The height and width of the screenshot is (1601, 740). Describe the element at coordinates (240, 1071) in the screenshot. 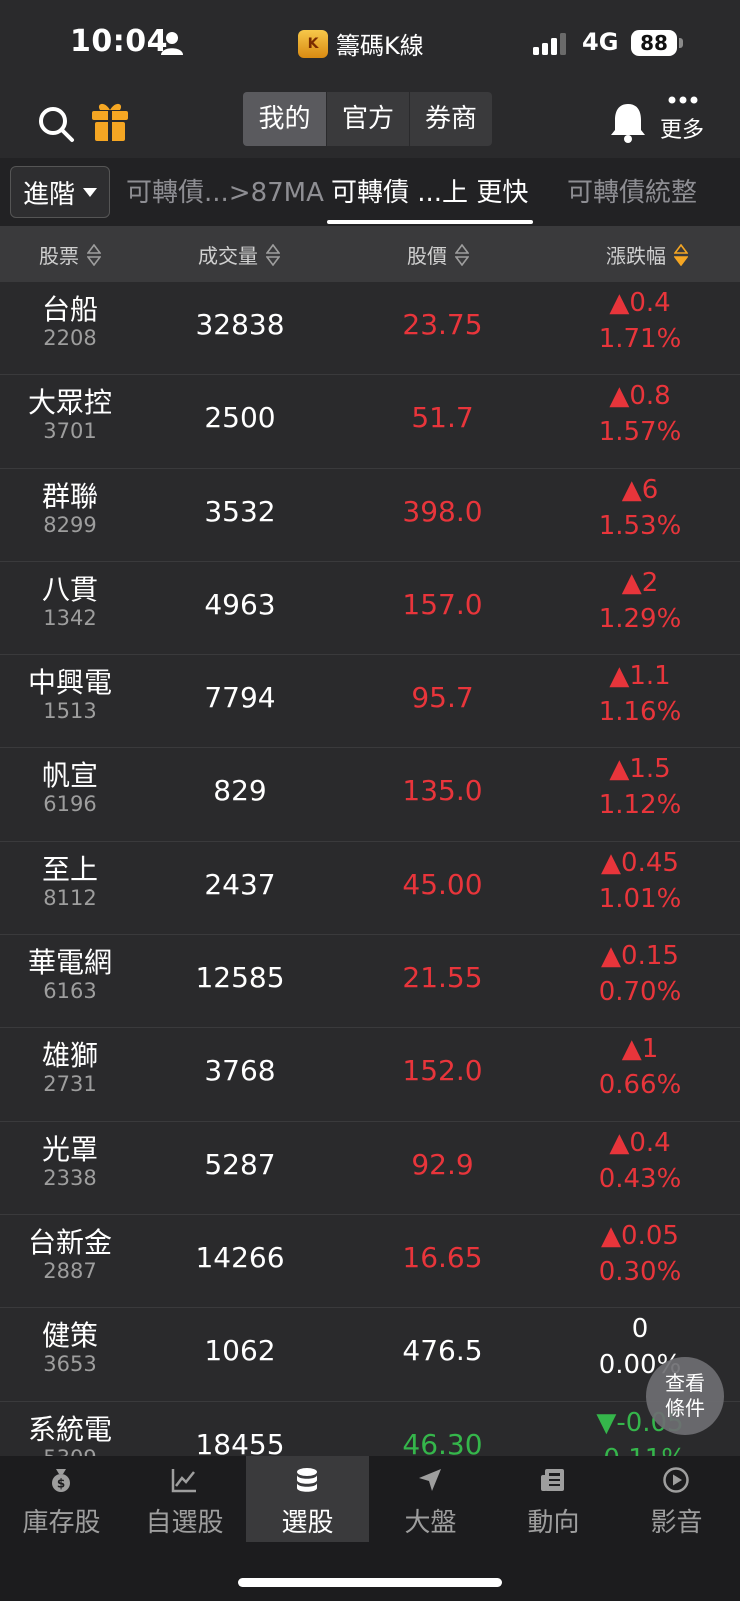

I see `stock-volume: 3768` at that location.